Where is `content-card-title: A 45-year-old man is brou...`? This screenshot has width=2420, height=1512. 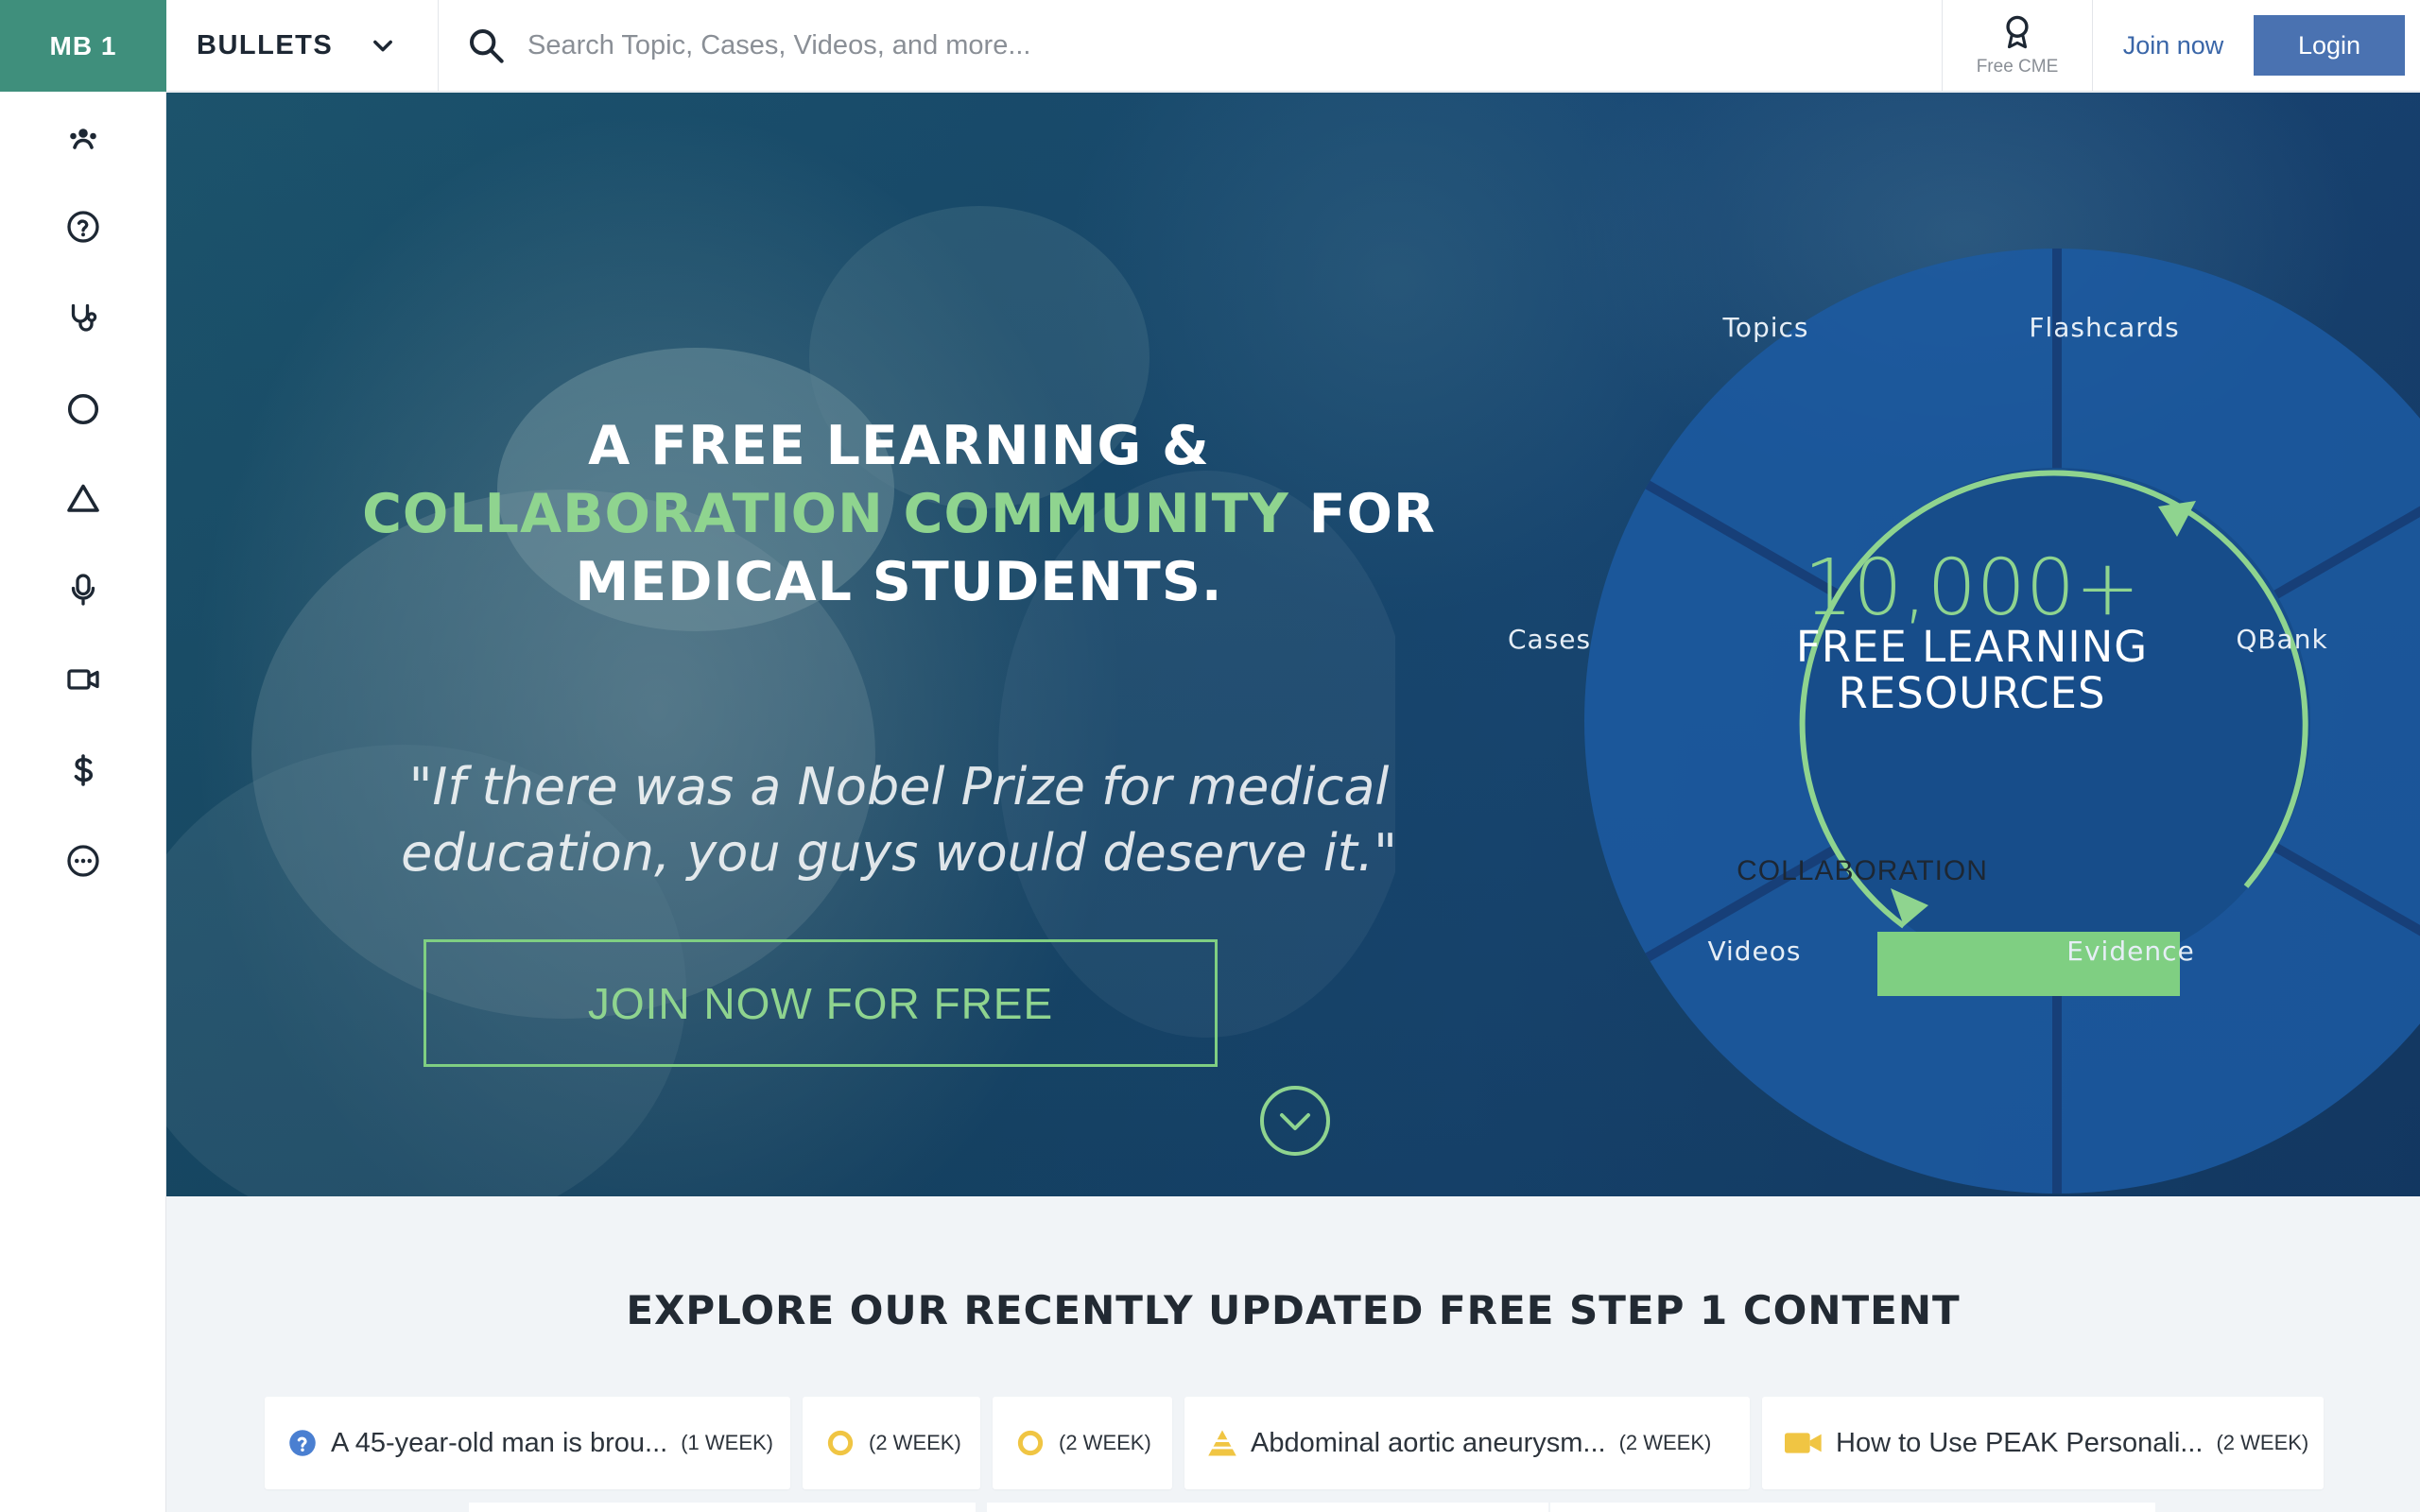
content-card-title: A 45-year-old man is brou... is located at coordinates (499, 1442).